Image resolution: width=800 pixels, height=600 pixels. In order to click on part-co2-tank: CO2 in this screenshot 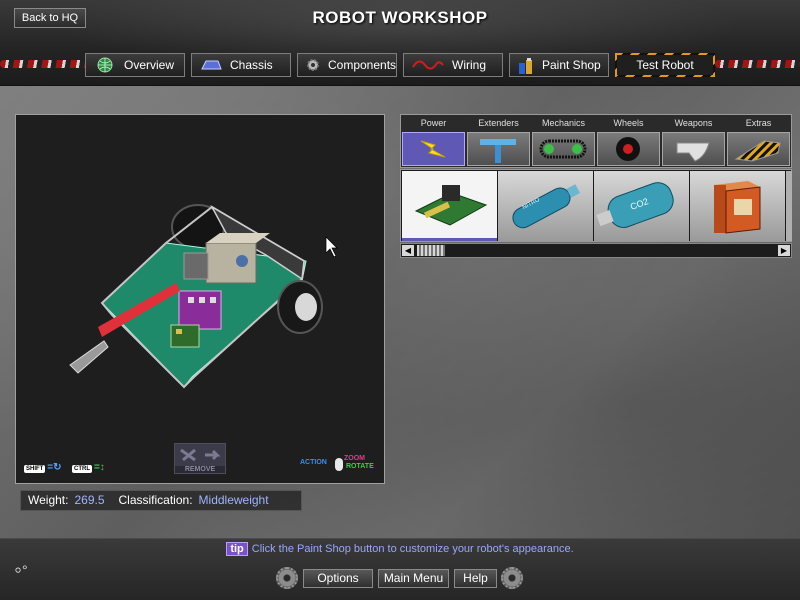, I will do `click(641, 206)`.